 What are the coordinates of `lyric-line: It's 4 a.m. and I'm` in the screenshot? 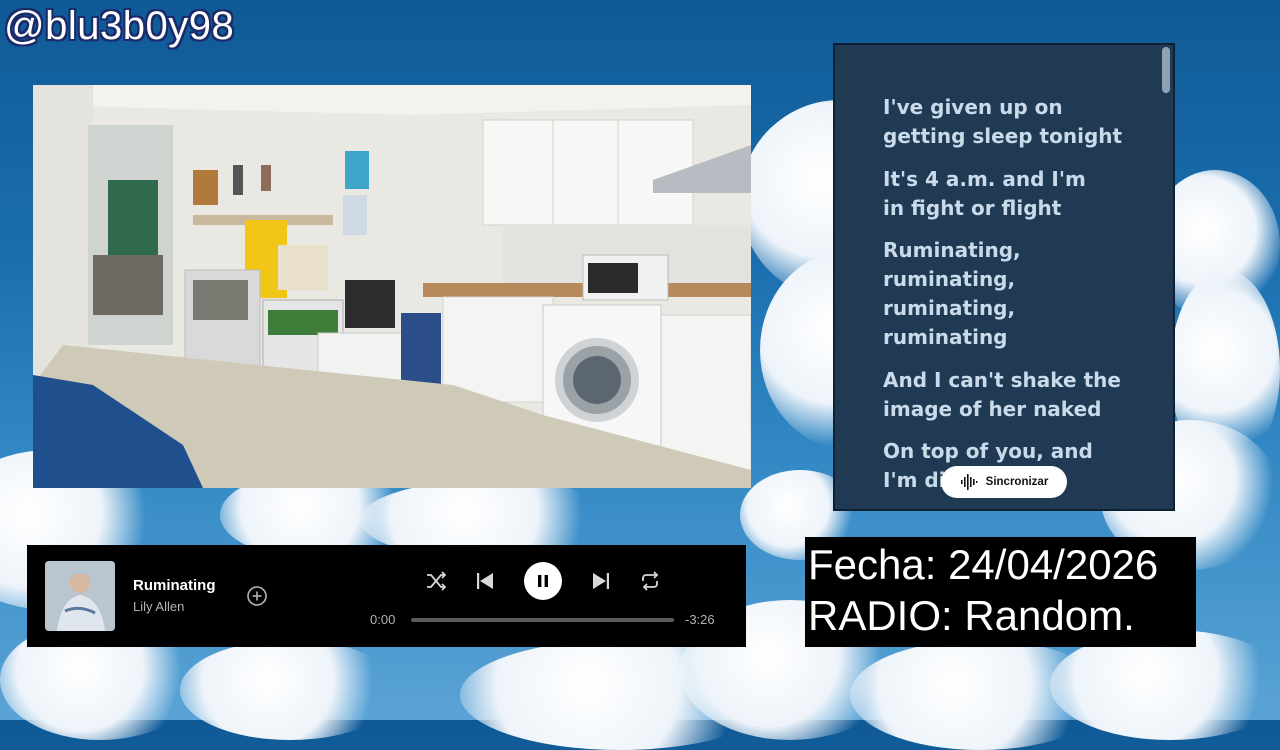 It's located at (984, 179).